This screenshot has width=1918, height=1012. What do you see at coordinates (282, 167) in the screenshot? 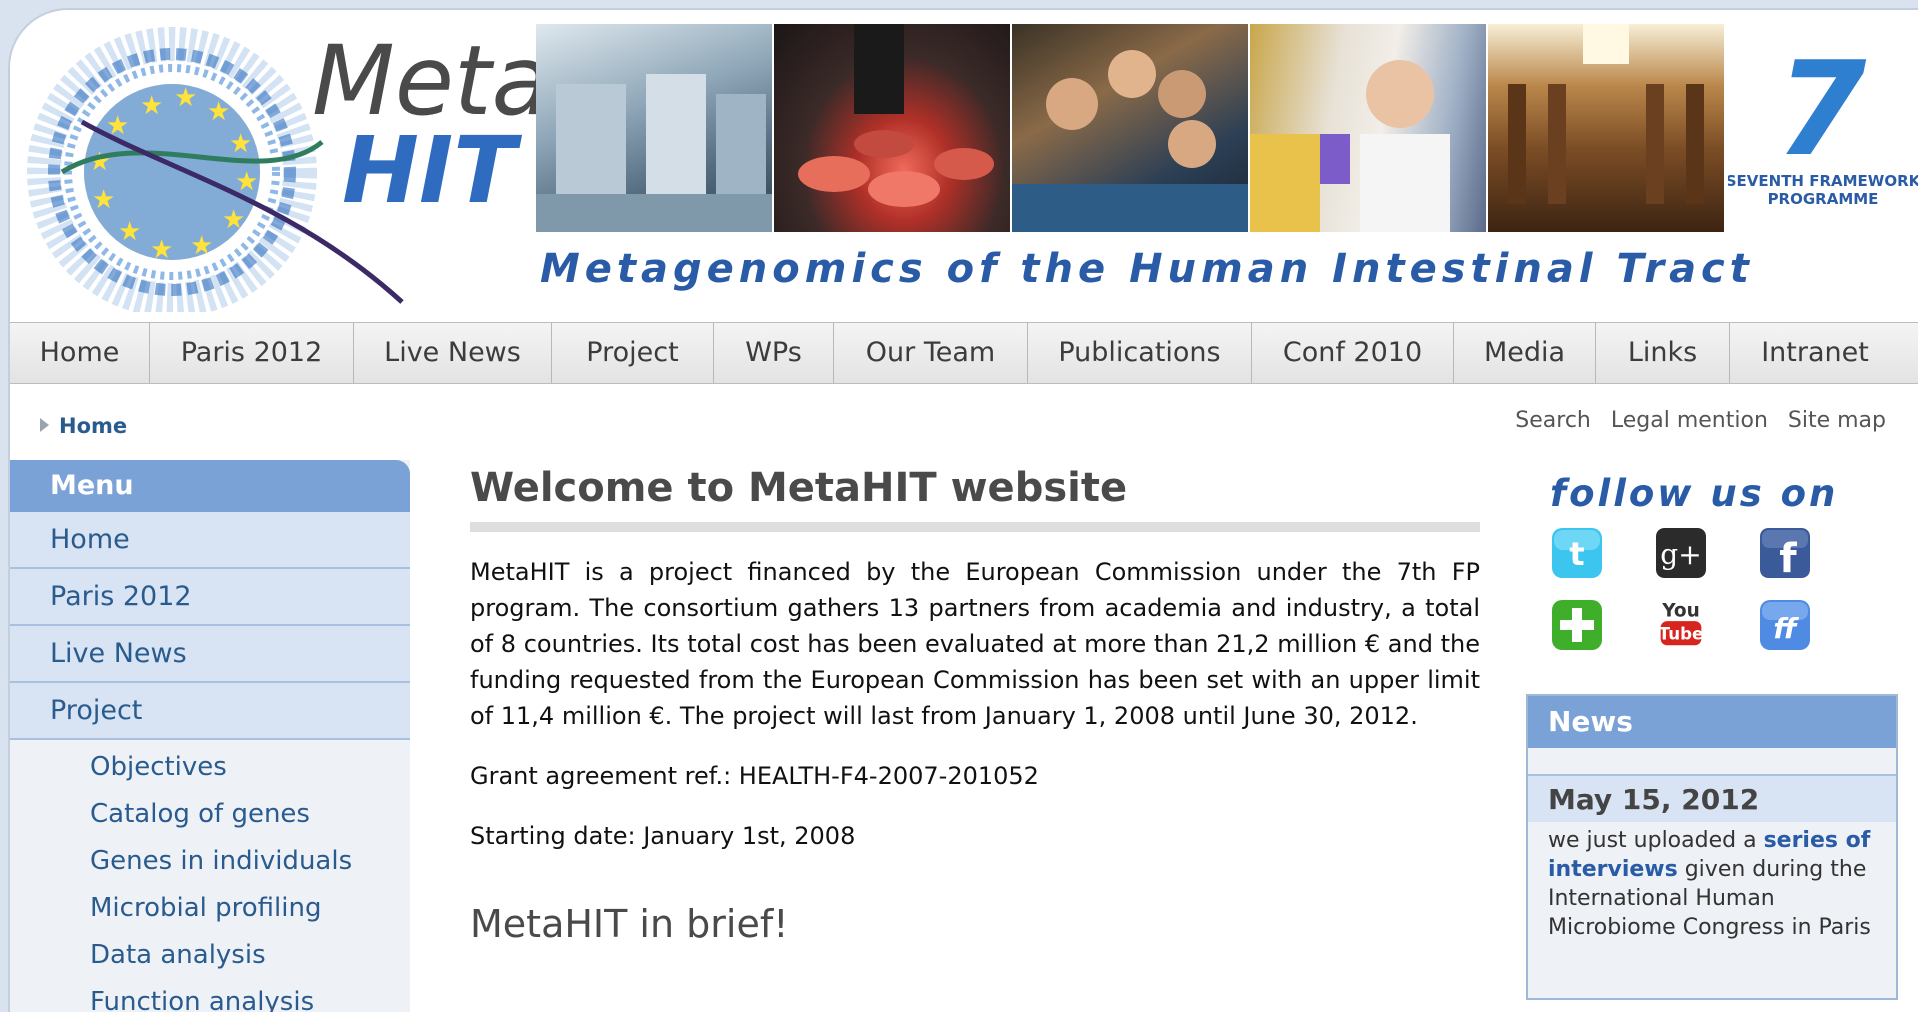
I see `metahit-logo: ★ ★ ★ ★ ★ ★ ★ ★ ★ ★ ★ ★ Meta HIT` at bounding box center [282, 167].